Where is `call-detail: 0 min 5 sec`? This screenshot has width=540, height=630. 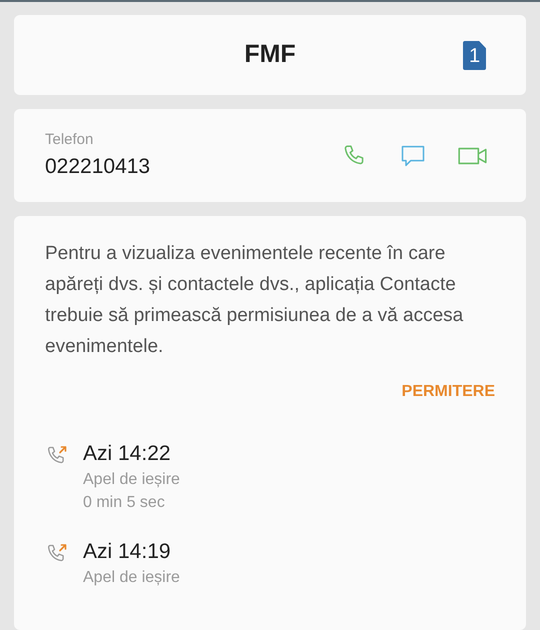
call-detail: 0 min 5 sec is located at coordinates (124, 503).